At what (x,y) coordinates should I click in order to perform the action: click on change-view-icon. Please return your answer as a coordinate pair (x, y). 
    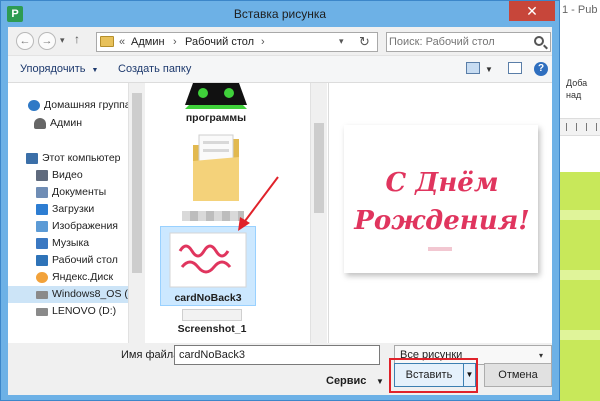
    Looking at the image, I should click on (473, 68).